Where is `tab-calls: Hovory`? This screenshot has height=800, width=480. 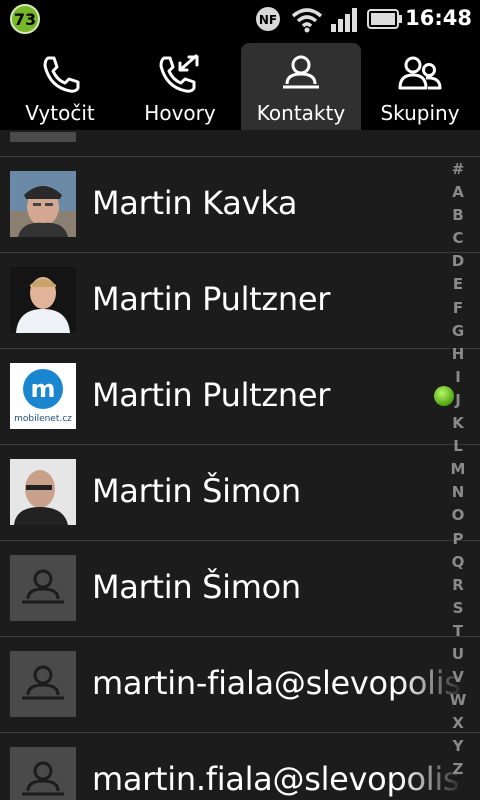 tab-calls: Hovory is located at coordinates (180, 84).